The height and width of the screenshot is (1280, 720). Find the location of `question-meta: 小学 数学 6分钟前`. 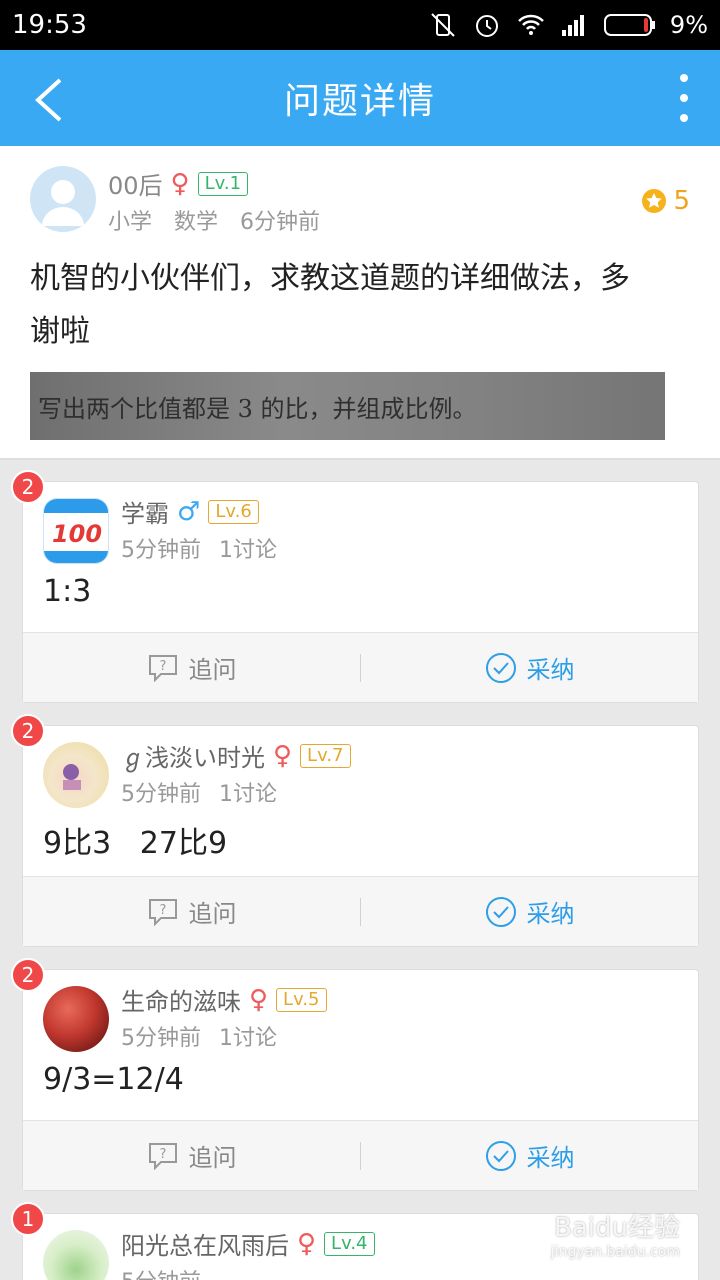

question-meta: 小学 数学 6分钟前 is located at coordinates (214, 220).